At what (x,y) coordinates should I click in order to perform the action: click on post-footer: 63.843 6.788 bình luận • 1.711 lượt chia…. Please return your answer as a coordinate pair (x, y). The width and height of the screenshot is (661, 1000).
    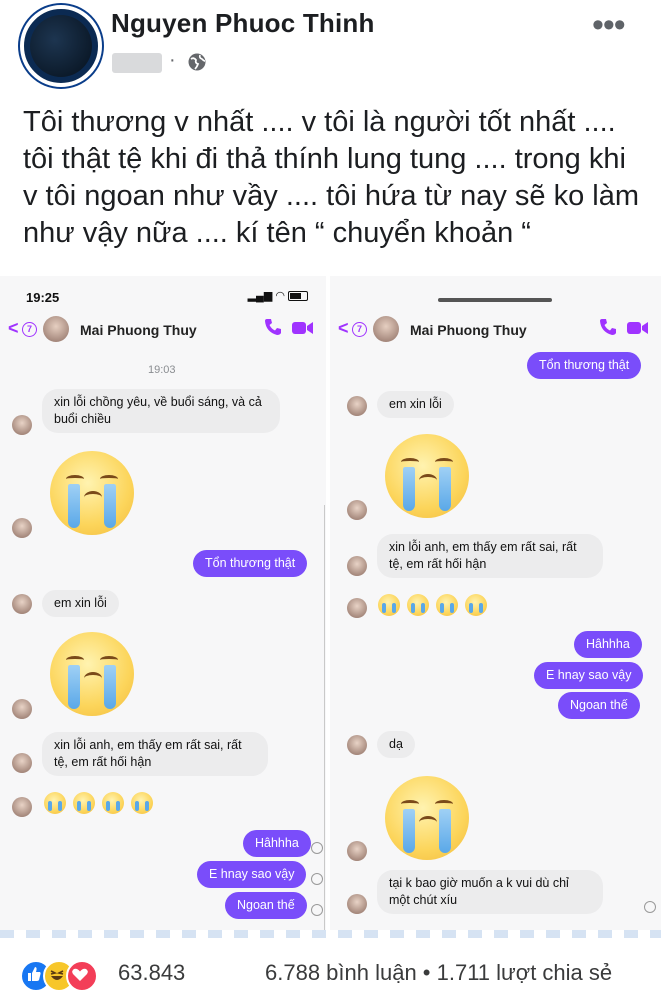
    Looking at the image, I should click on (330, 970).